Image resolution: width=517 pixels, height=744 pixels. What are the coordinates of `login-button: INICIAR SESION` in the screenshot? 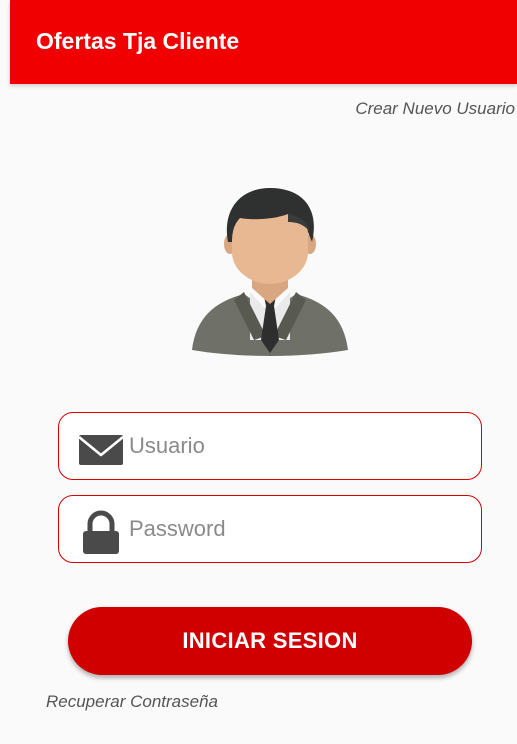 It's located at (270, 641).